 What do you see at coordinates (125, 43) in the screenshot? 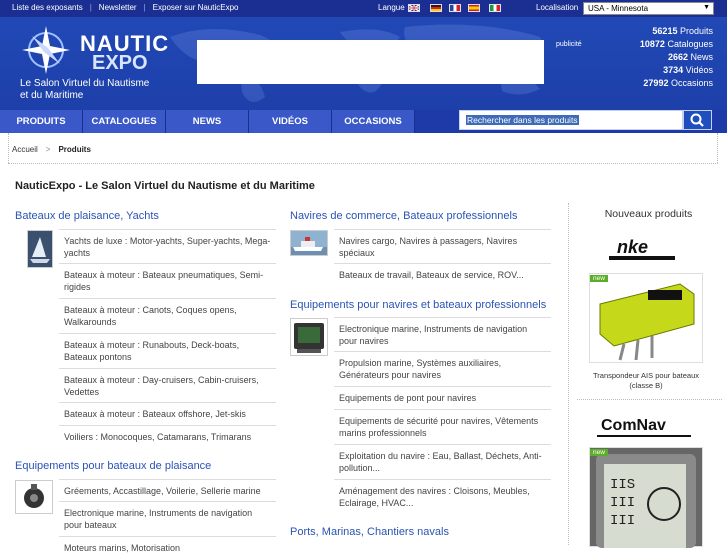
I see `logo-wordmark-top: NAUTIC` at bounding box center [125, 43].